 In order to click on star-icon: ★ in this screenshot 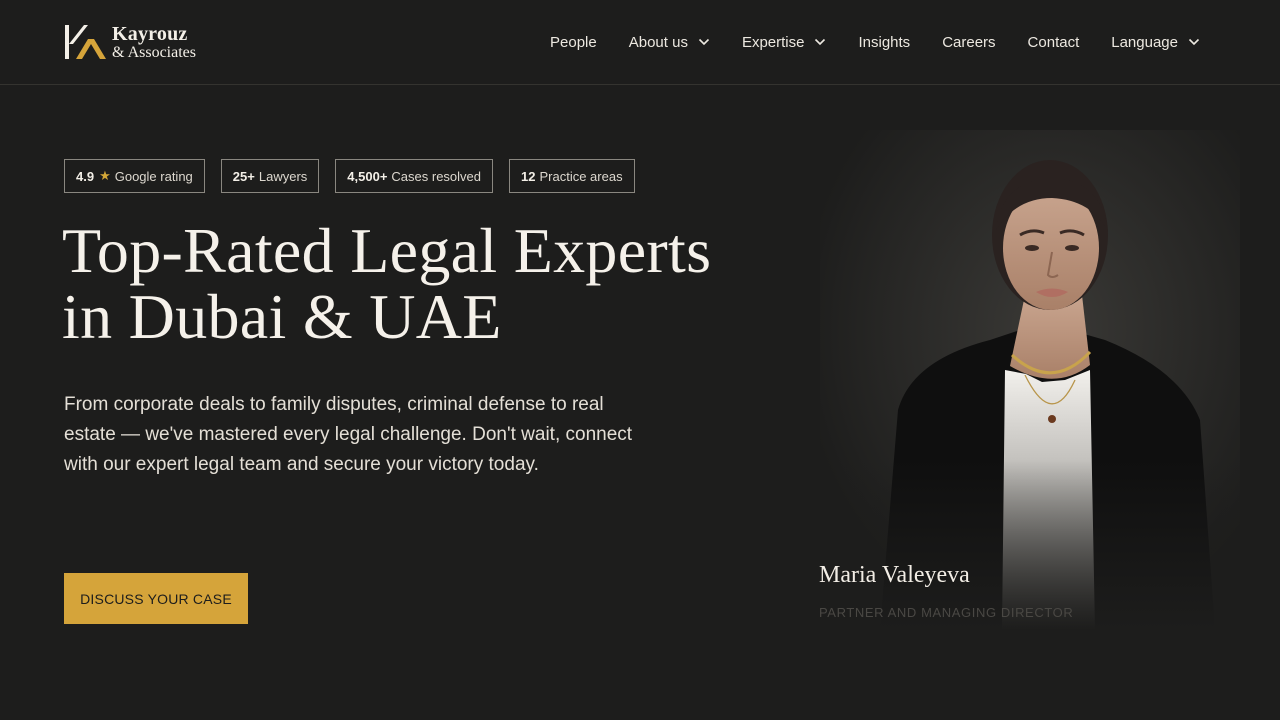, I will do `click(105, 175)`.